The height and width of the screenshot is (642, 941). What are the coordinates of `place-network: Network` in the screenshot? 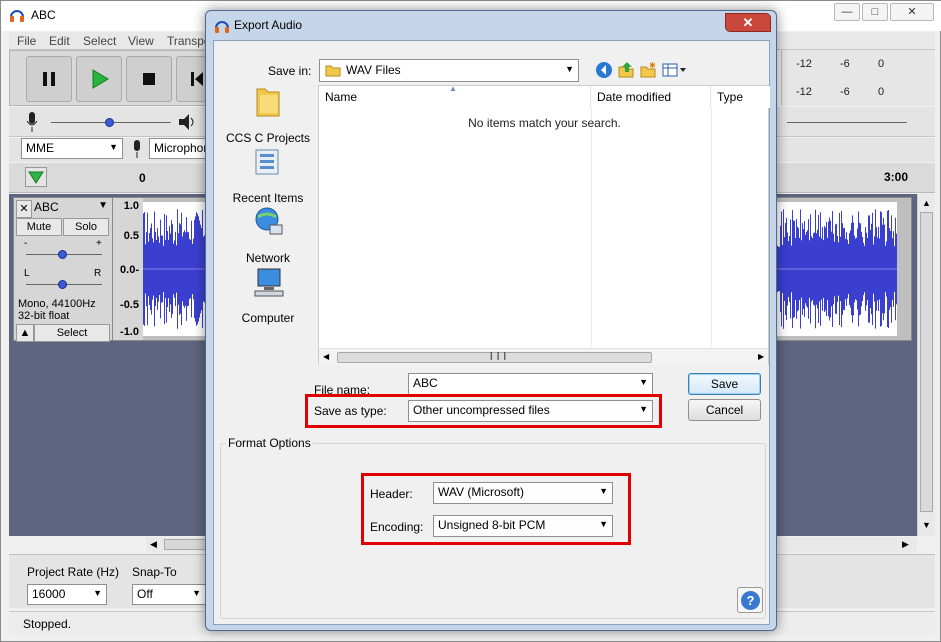 It's located at (268, 235).